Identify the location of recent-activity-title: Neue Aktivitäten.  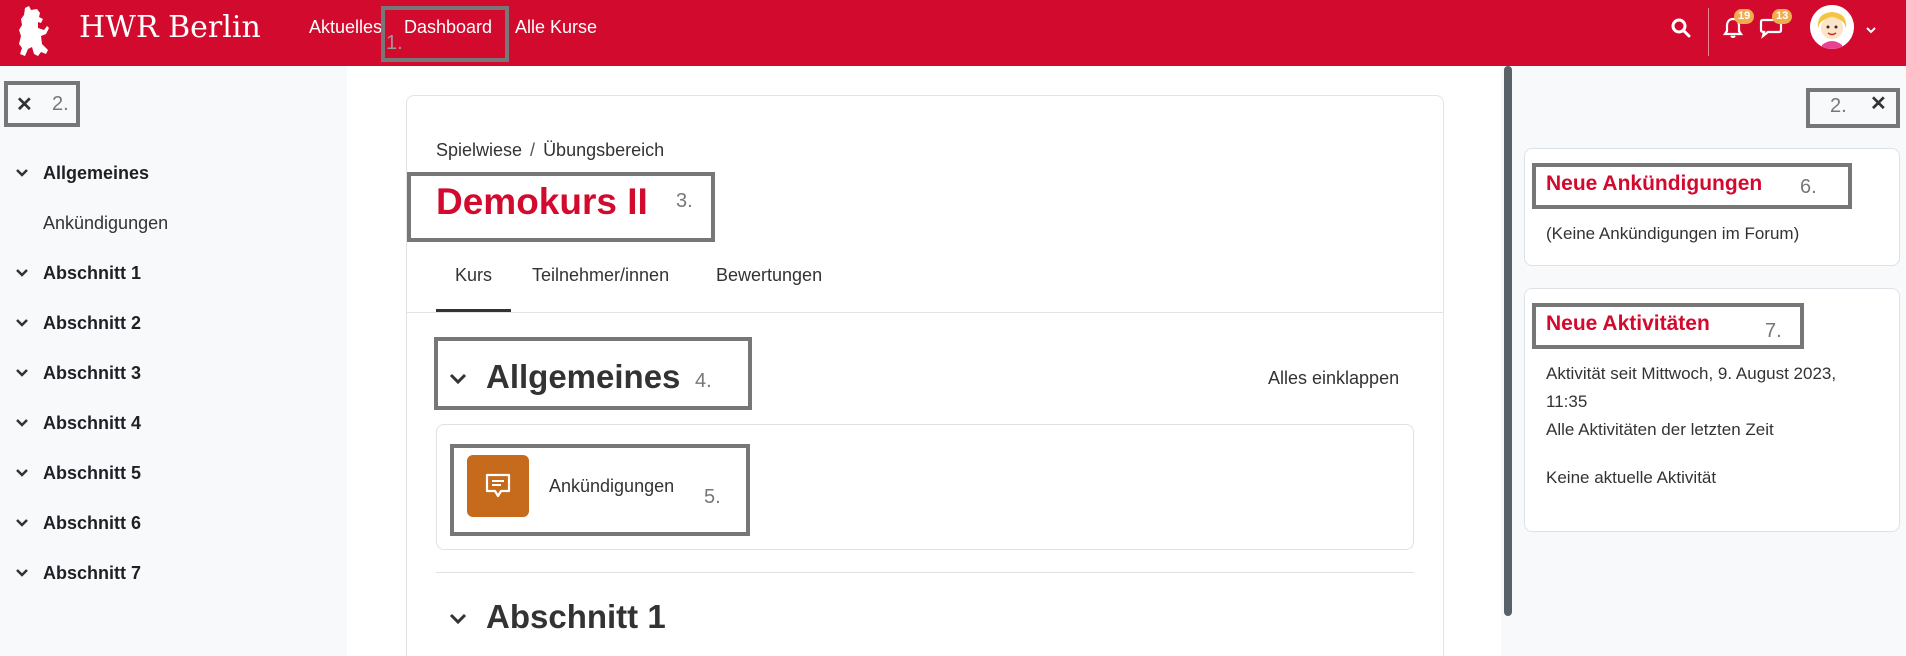
(1628, 324).